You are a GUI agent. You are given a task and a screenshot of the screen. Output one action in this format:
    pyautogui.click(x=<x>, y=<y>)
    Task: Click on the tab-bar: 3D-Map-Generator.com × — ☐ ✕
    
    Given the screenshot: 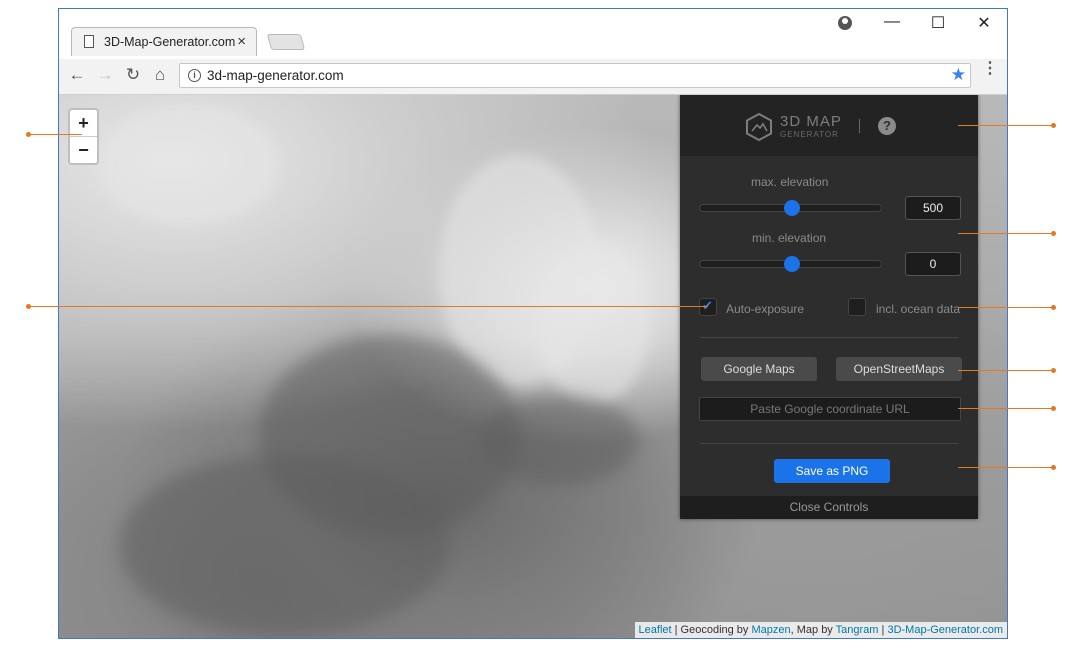 What is the action you would take?
    pyautogui.click(x=533, y=34)
    